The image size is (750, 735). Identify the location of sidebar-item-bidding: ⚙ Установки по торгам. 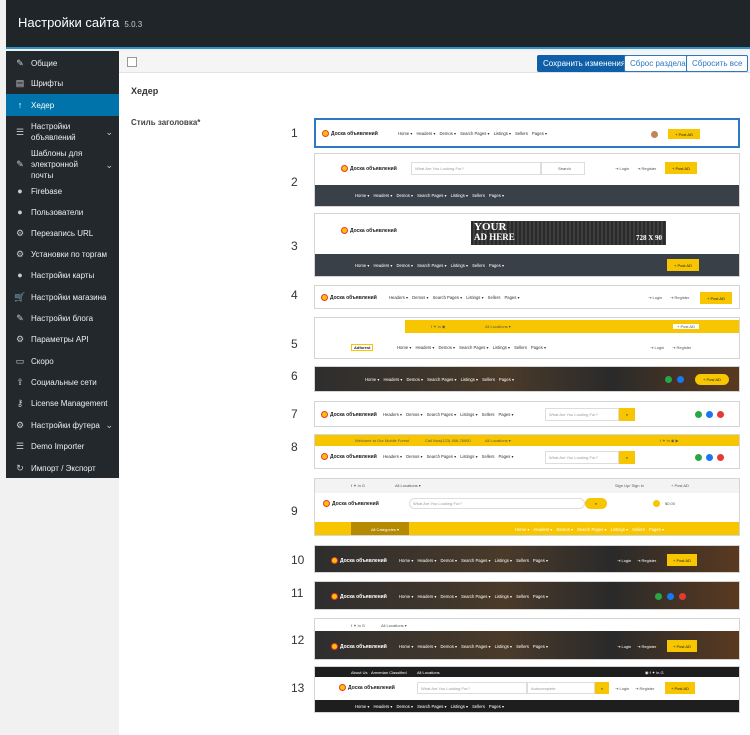
(62, 254).